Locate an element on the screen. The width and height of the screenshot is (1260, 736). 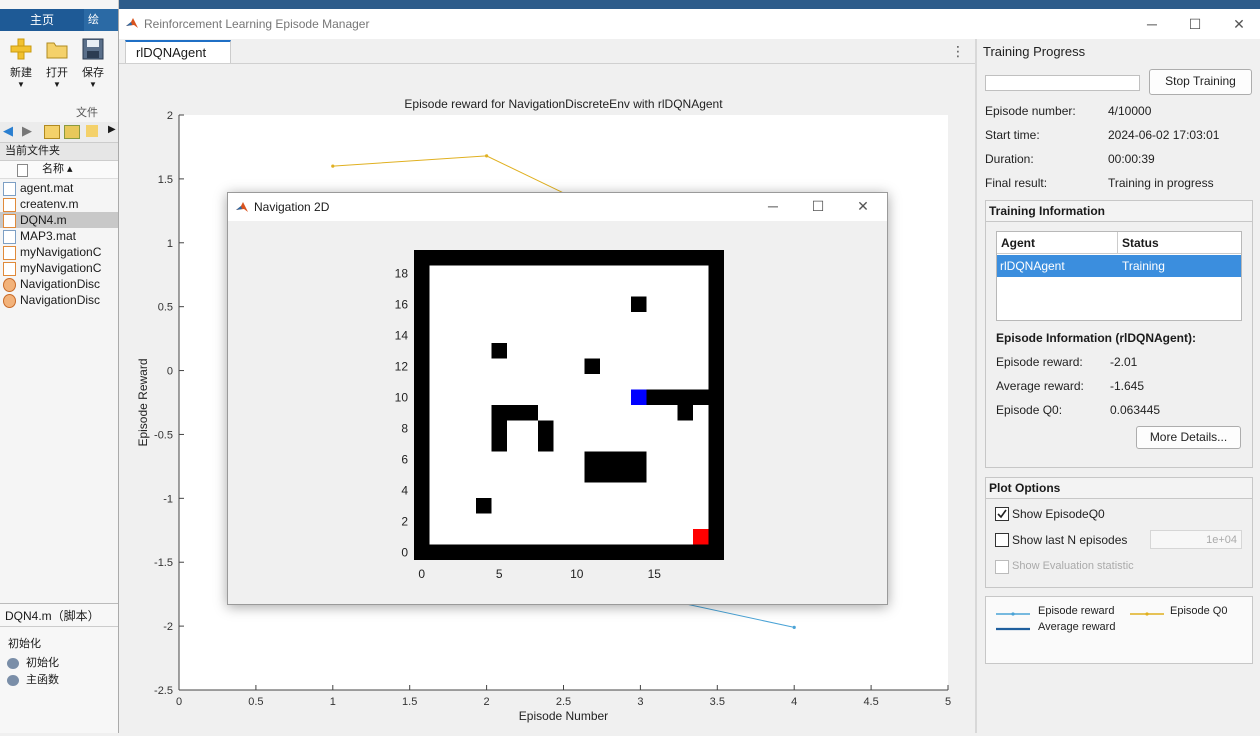
grid-x-tick-label: 0 is located at coordinates (421, 574).